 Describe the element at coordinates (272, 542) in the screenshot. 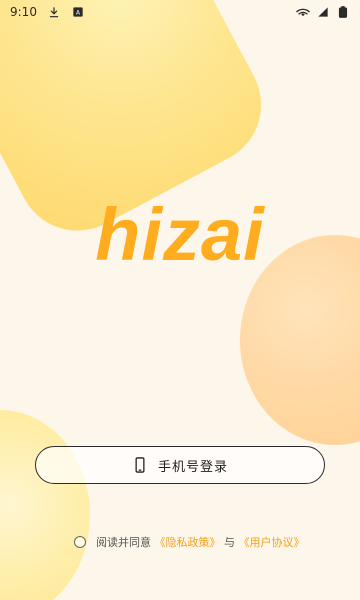

I see `terms-link: 《用户协议》` at that location.